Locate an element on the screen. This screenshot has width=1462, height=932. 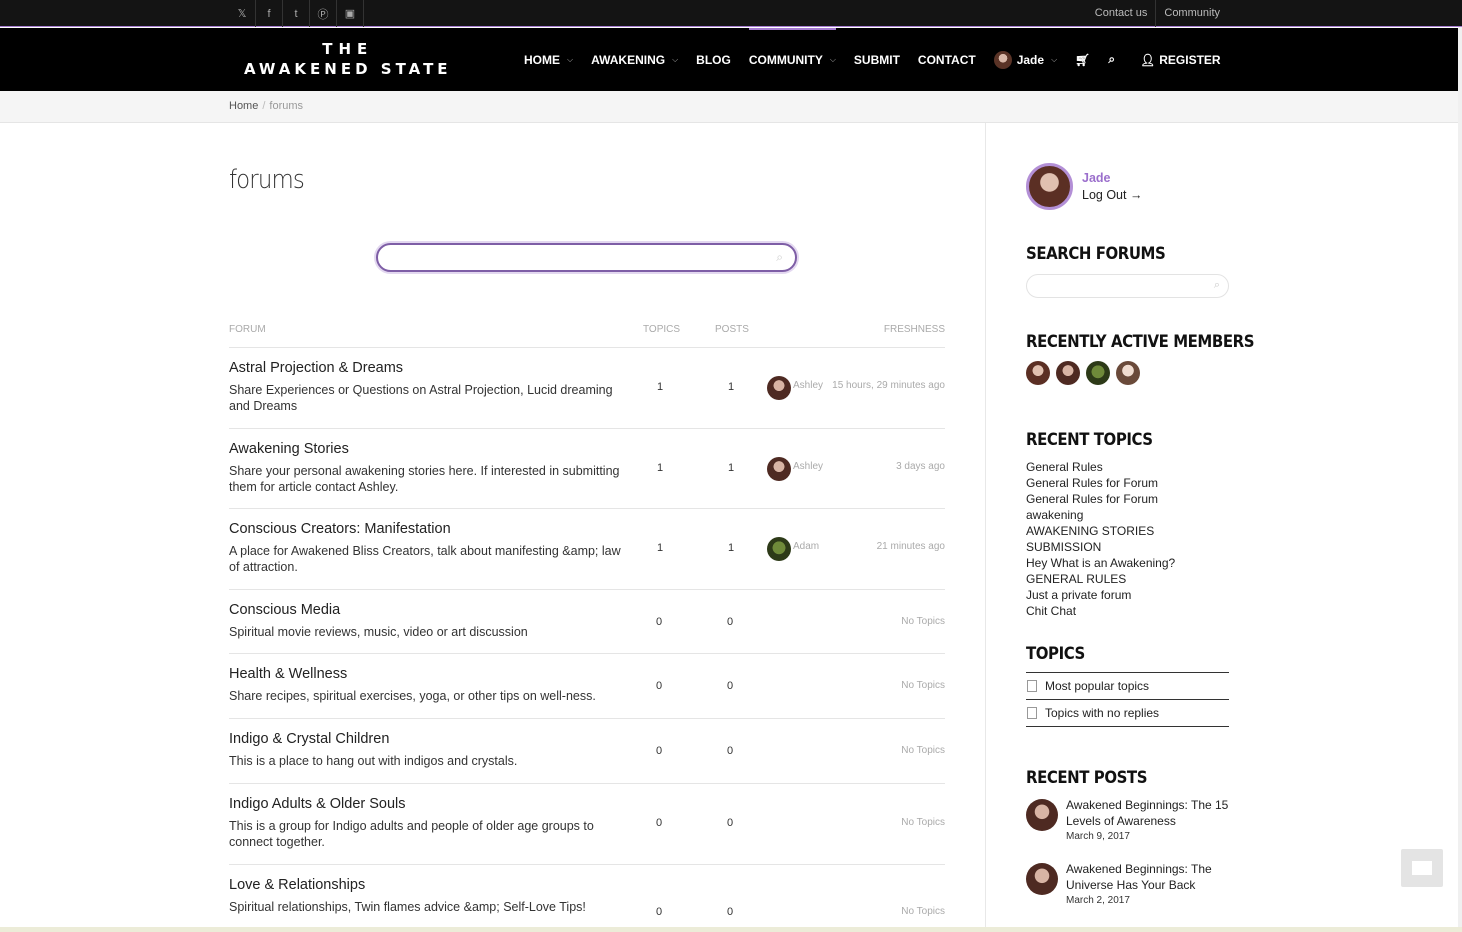
active-members is located at coordinates (1086, 373).